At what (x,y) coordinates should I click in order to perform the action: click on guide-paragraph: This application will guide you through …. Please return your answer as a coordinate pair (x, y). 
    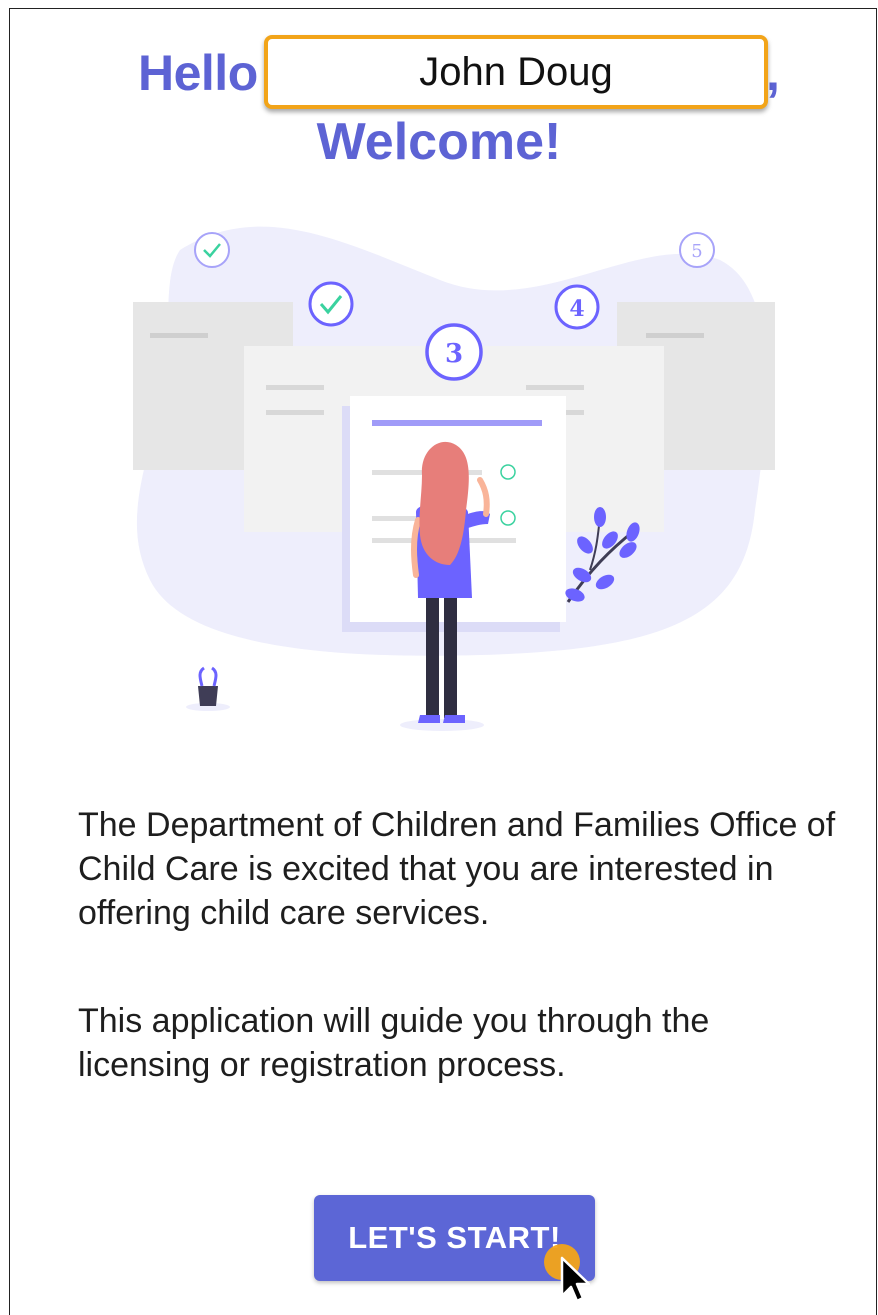
    Looking at the image, I should click on (394, 1043).